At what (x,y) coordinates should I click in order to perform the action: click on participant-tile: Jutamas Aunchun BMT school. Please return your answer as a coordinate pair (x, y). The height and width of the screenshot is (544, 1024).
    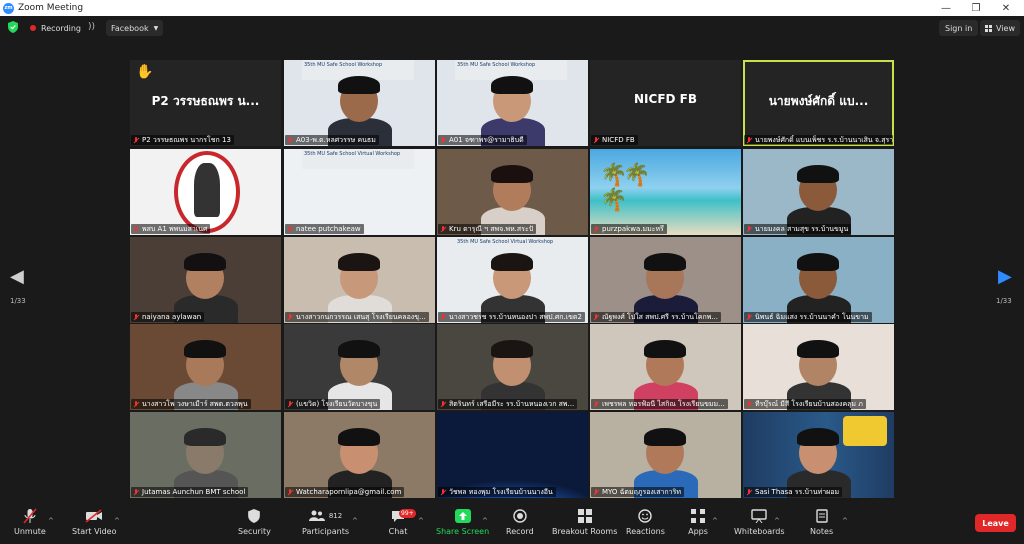
    Looking at the image, I should click on (205, 455).